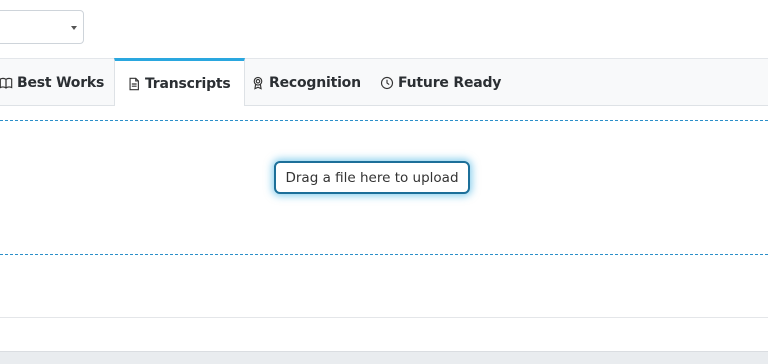 The image size is (768, 364). I want to click on tab-future-ready-label: Future Ready, so click(450, 82).